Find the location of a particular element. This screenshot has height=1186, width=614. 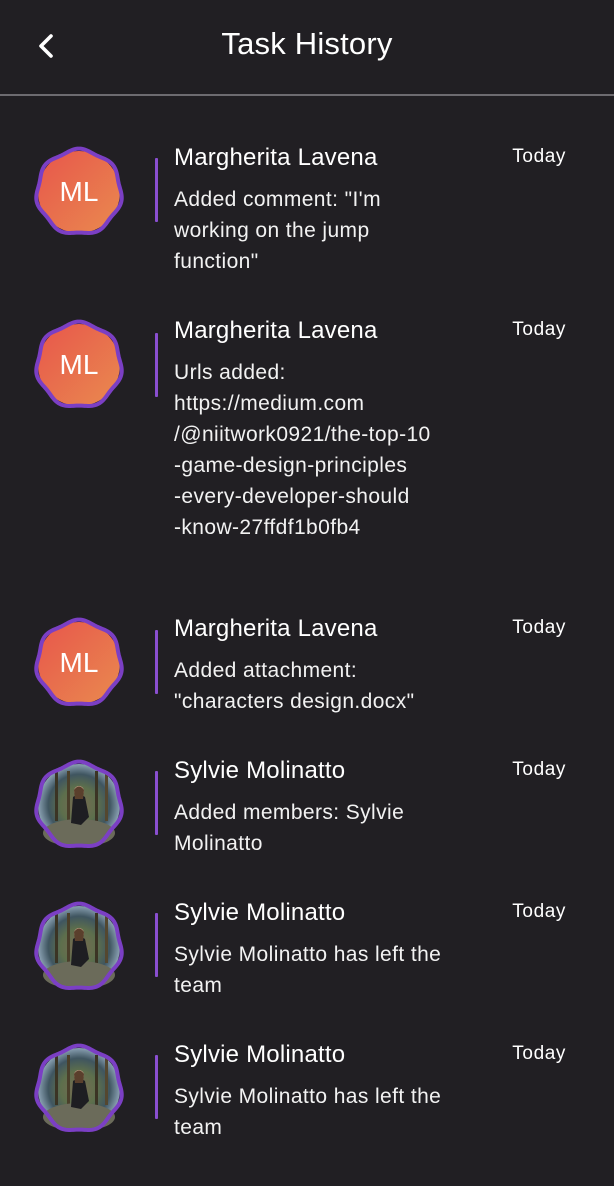

page-title: Task History is located at coordinates (307, 43).